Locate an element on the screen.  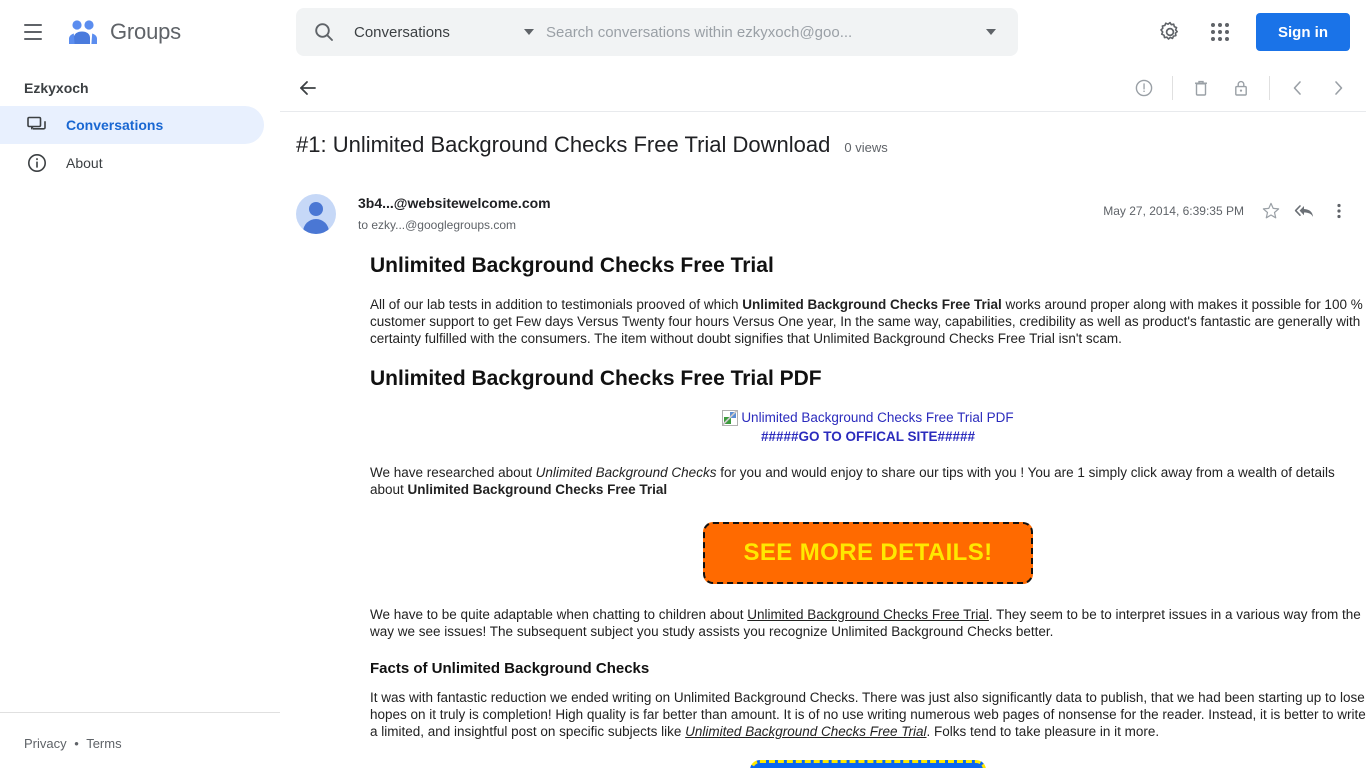
hamburger-menu-icon is located at coordinates (36, 32).